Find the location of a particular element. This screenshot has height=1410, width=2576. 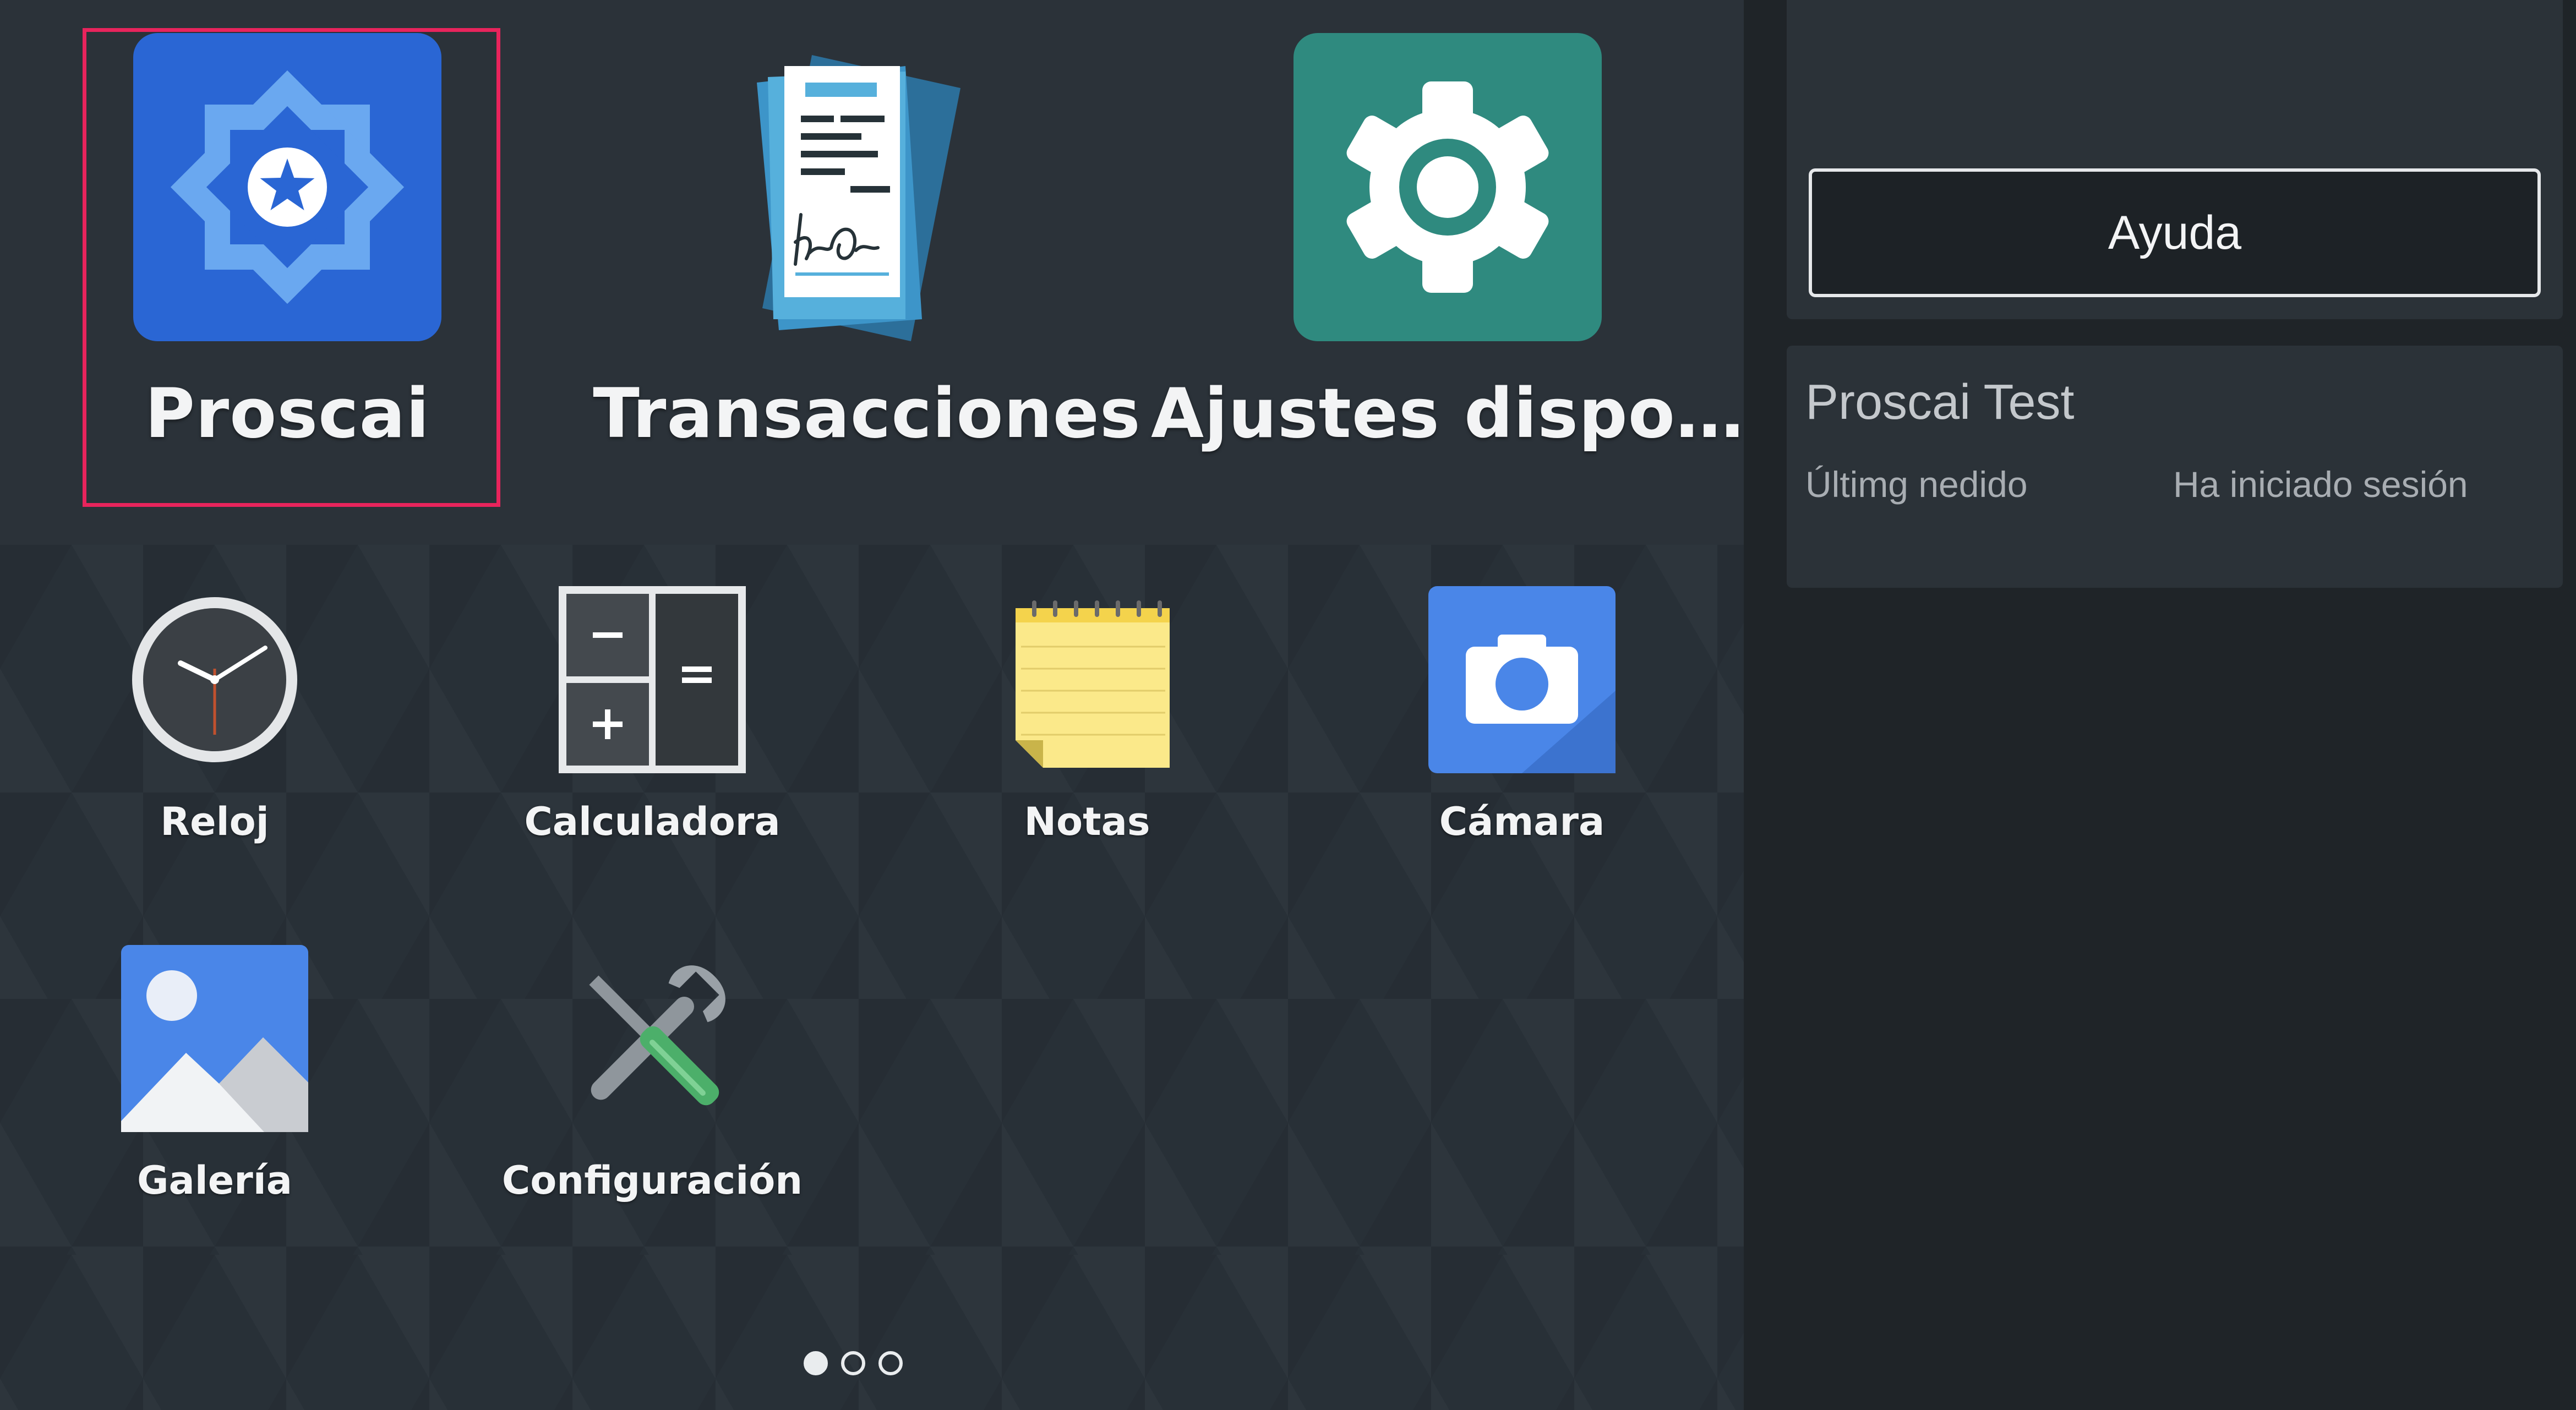

app-proscai: Proscai is located at coordinates (287, 264).